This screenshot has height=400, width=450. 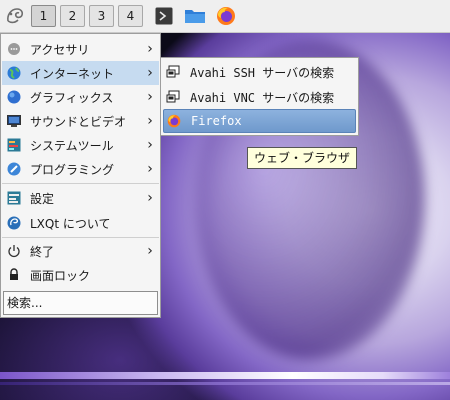 What do you see at coordinates (72, 16) in the screenshot?
I see `desktop-2-button: 2` at bounding box center [72, 16].